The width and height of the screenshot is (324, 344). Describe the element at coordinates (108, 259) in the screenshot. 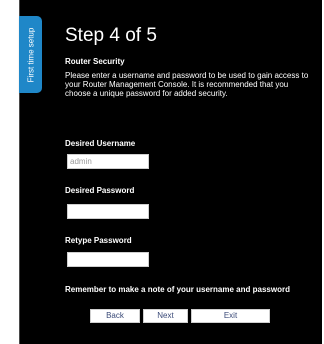

I see `retype-password-input` at that location.